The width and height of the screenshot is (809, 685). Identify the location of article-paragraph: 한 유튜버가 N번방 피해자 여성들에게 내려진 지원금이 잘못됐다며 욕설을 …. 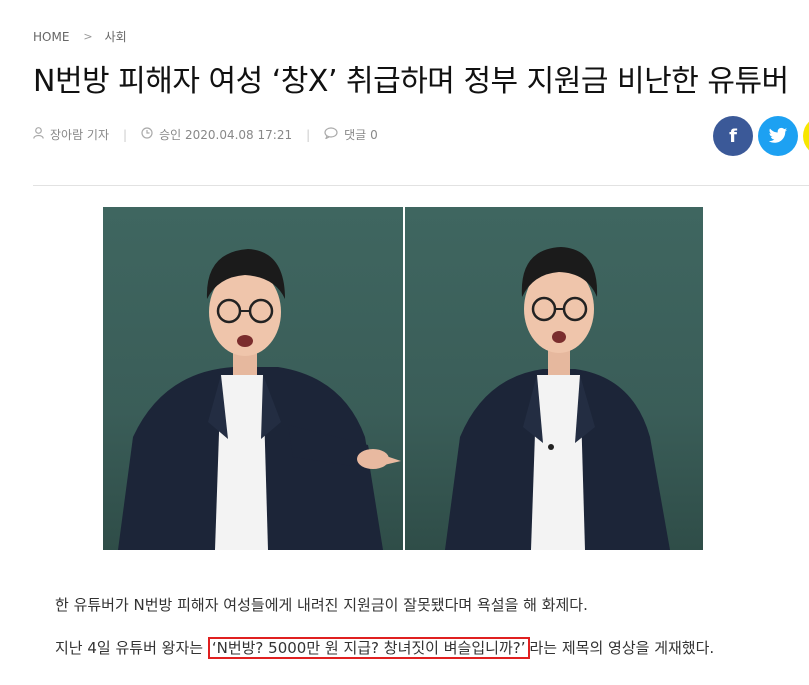
(321, 605).